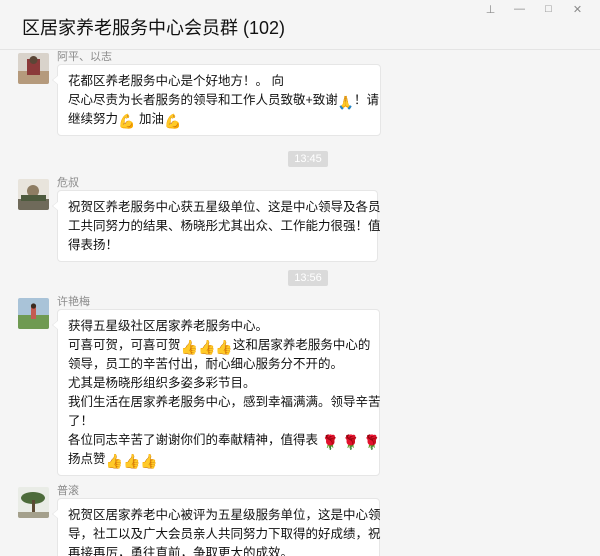 Image resolution: width=600 pixels, height=556 pixels. What do you see at coordinates (93, 119) in the screenshot?
I see `message-text: 继续努力` at bounding box center [93, 119].